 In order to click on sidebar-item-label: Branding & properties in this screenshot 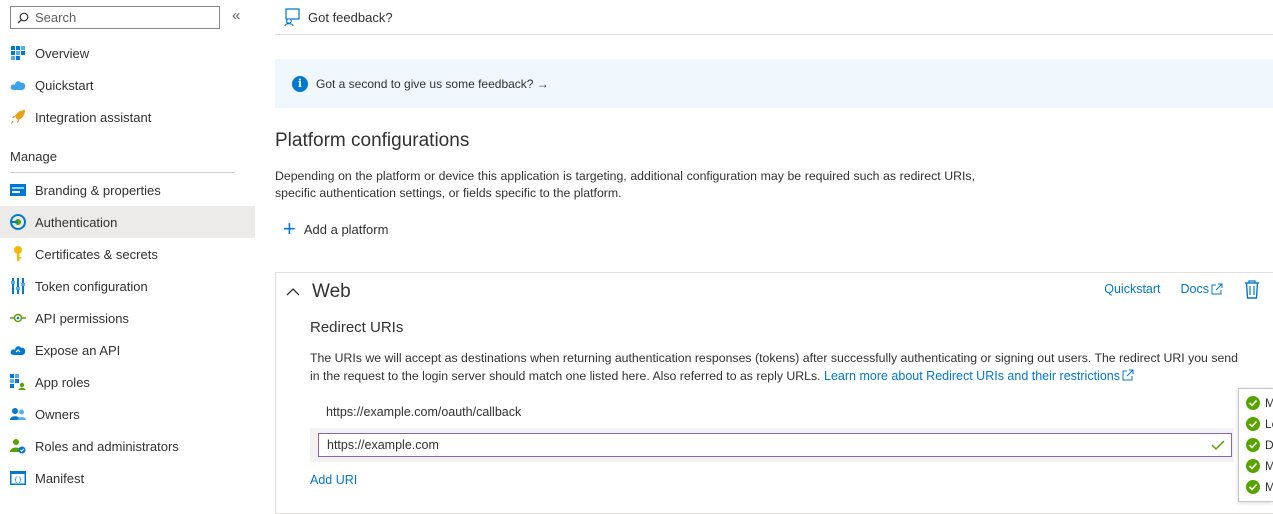, I will do `click(98, 190)`.